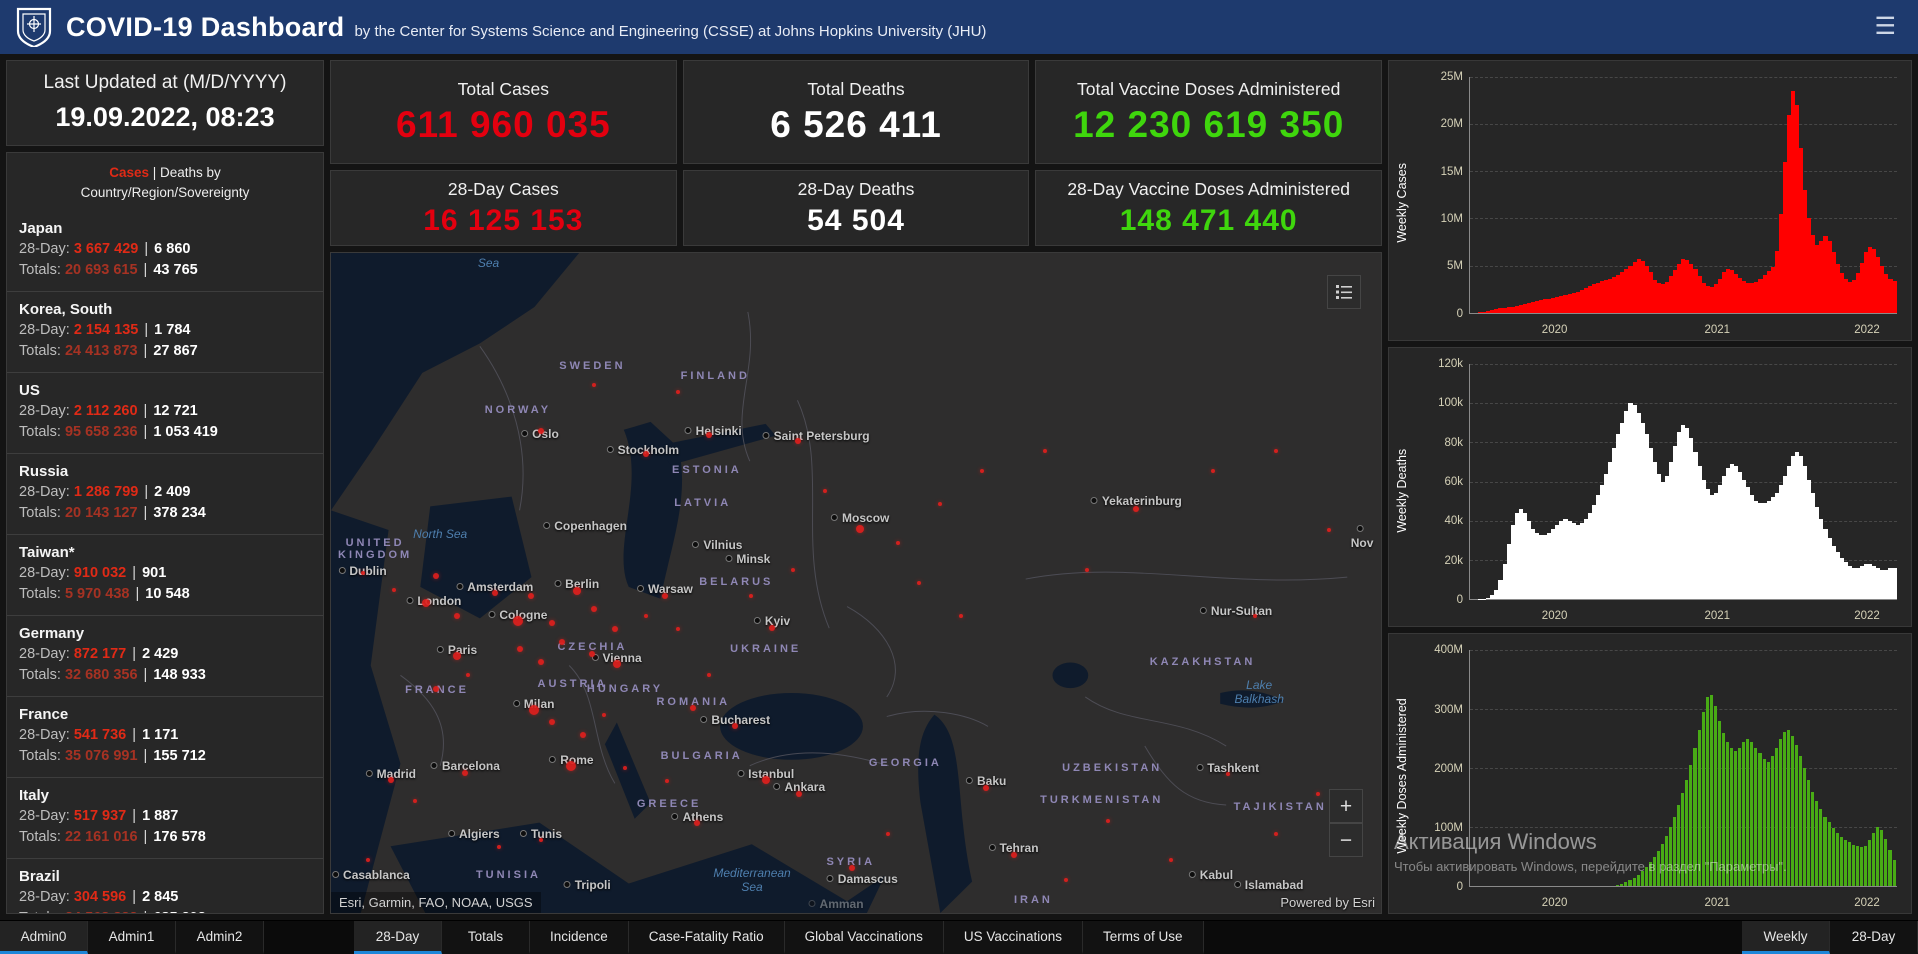 The height and width of the screenshot is (954, 1918). What do you see at coordinates (706, 937) in the screenshot?
I see `tab-case-fatality-ratio: Case-Fatality Ratio` at bounding box center [706, 937].